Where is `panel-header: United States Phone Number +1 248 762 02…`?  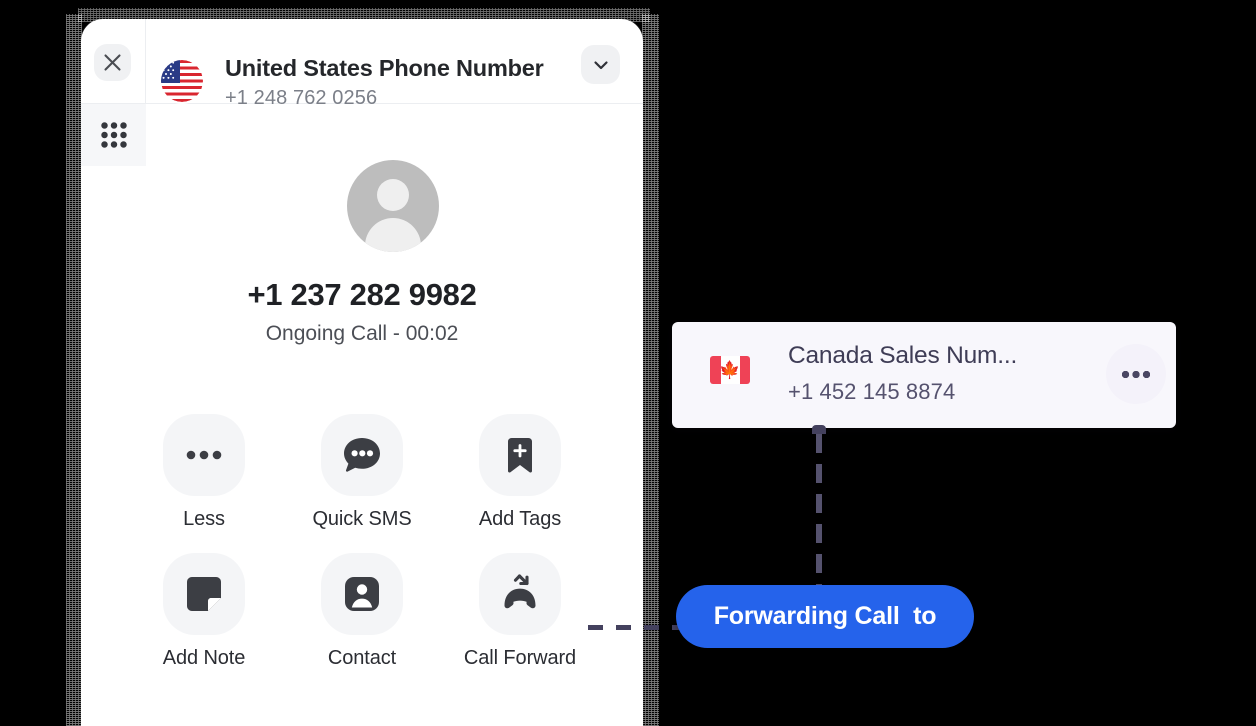
panel-header: United States Phone Number +1 248 762 02… is located at coordinates (362, 64).